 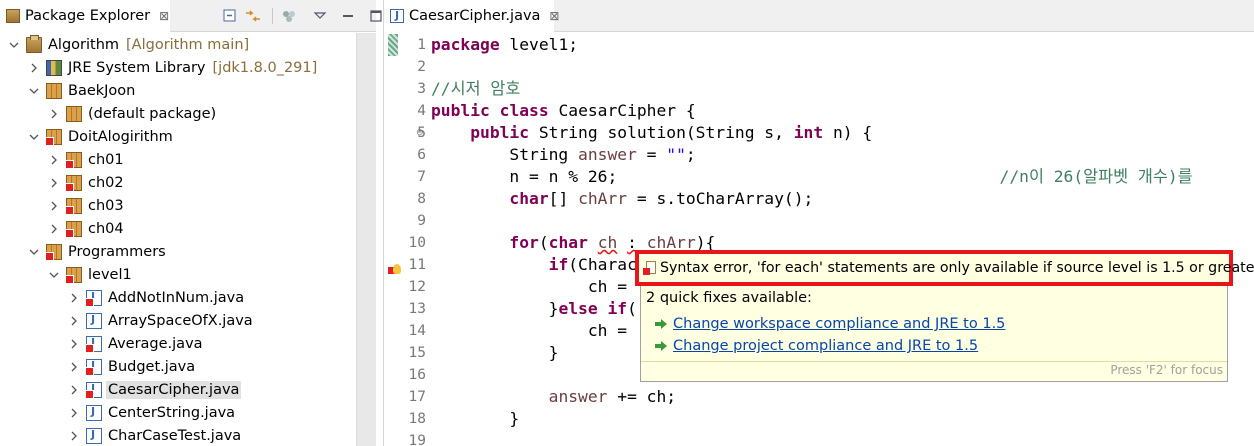 What do you see at coordinates (534, 265) in the screenshot?
I see `code-line: if(Charac` at bounding box center [534, 265].